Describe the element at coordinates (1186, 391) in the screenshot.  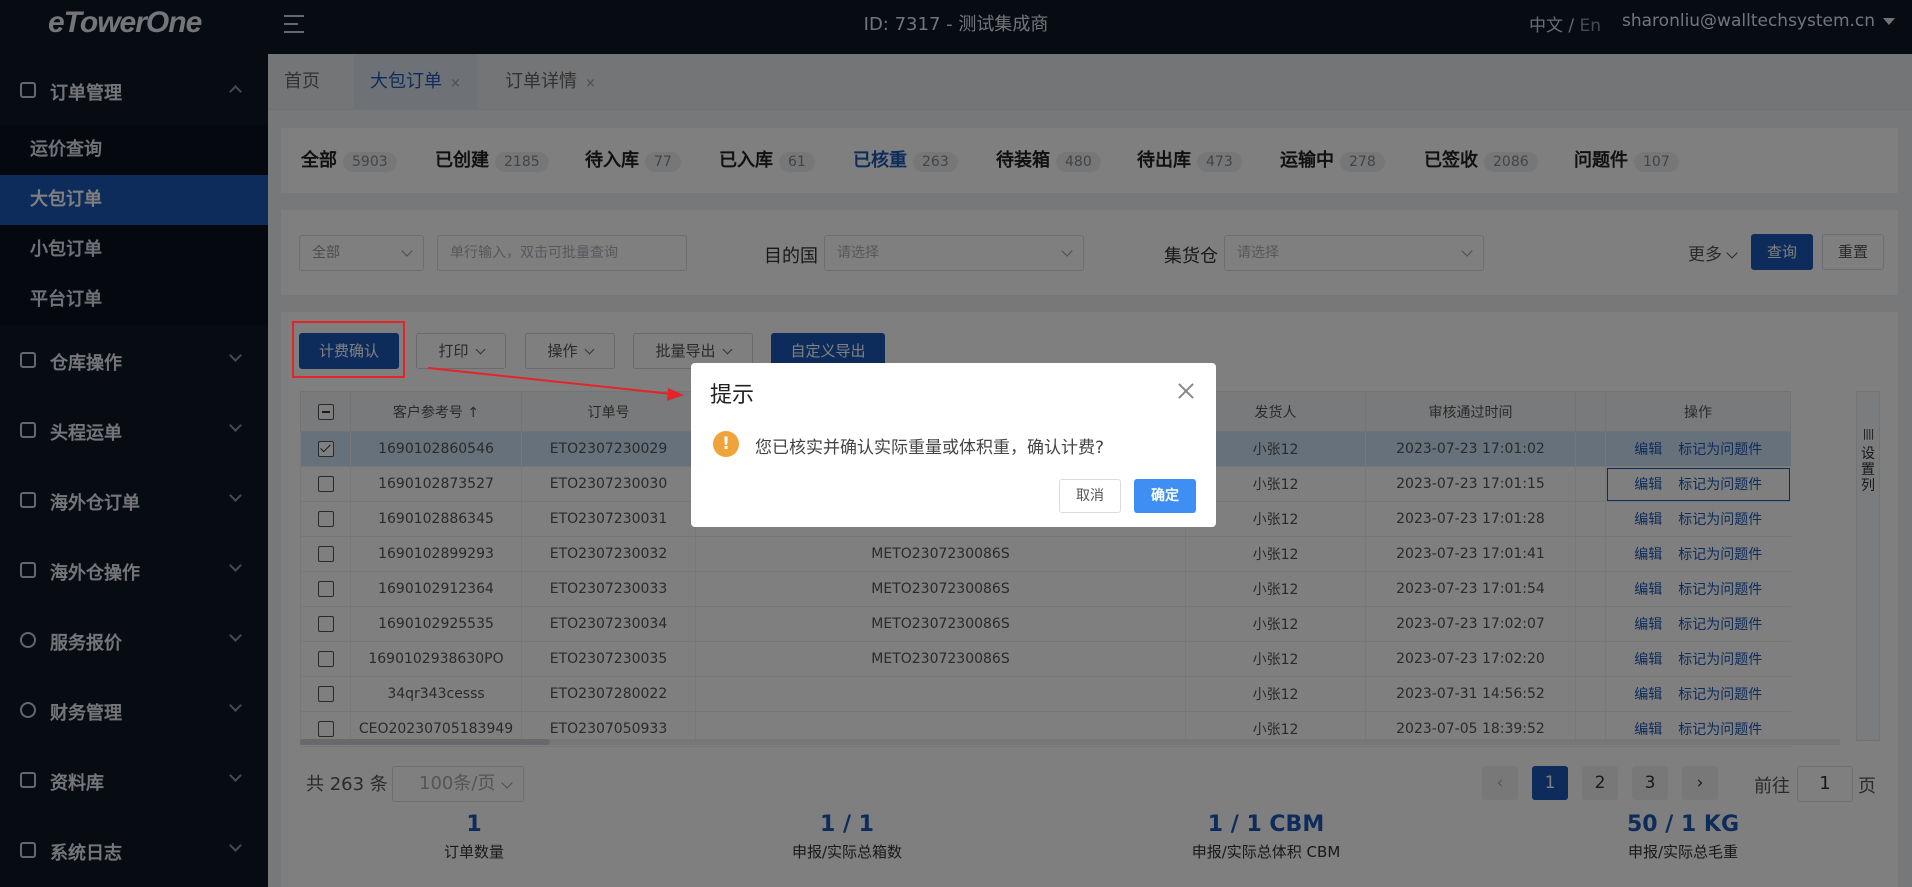
I see `close-icon` at that location.